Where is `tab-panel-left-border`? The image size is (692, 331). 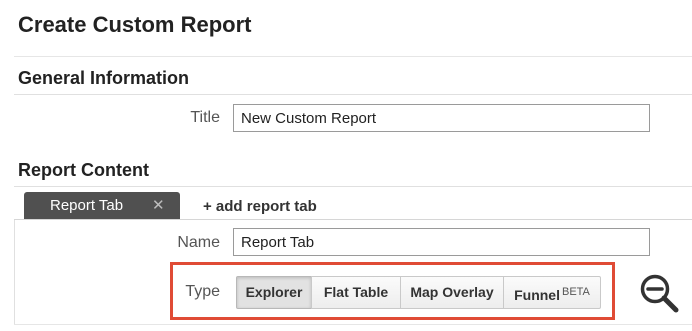
tab-panel-left-border is located at coordinates (14, 272).